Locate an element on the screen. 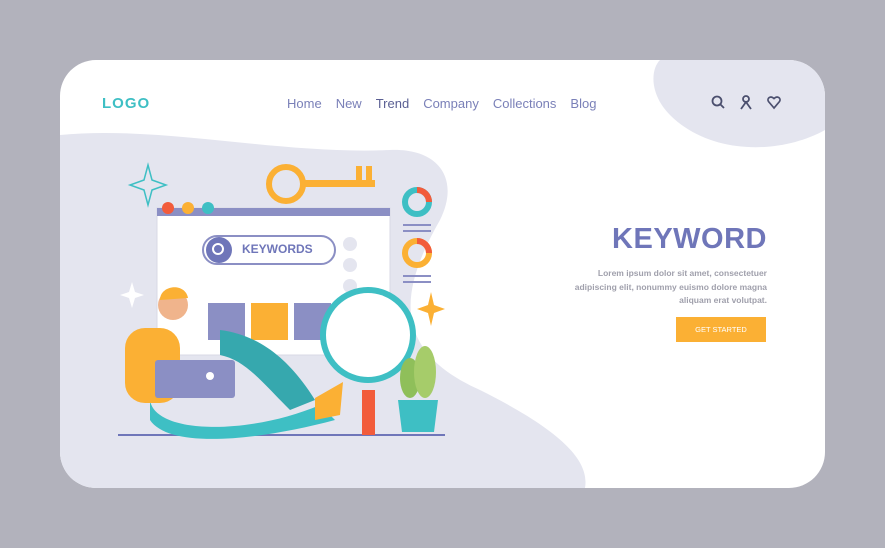 The image size is (885, 548). key-icon is located at coordinates (320, 184).